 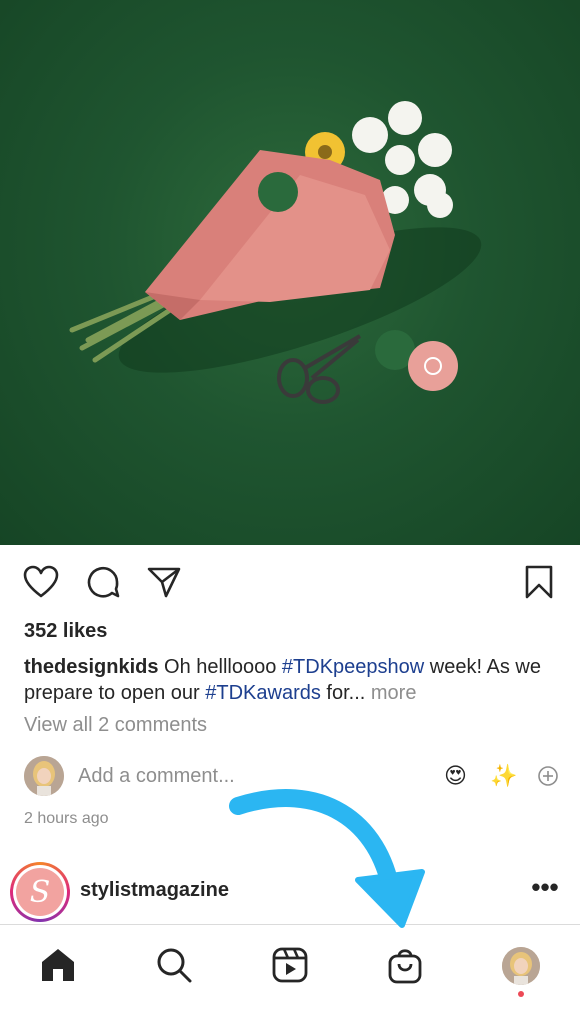 What do you see at coordinates (263, 693) in the screenshot?
I see `hashtag-link: #TDKawards` at bounding box center [263, 693].